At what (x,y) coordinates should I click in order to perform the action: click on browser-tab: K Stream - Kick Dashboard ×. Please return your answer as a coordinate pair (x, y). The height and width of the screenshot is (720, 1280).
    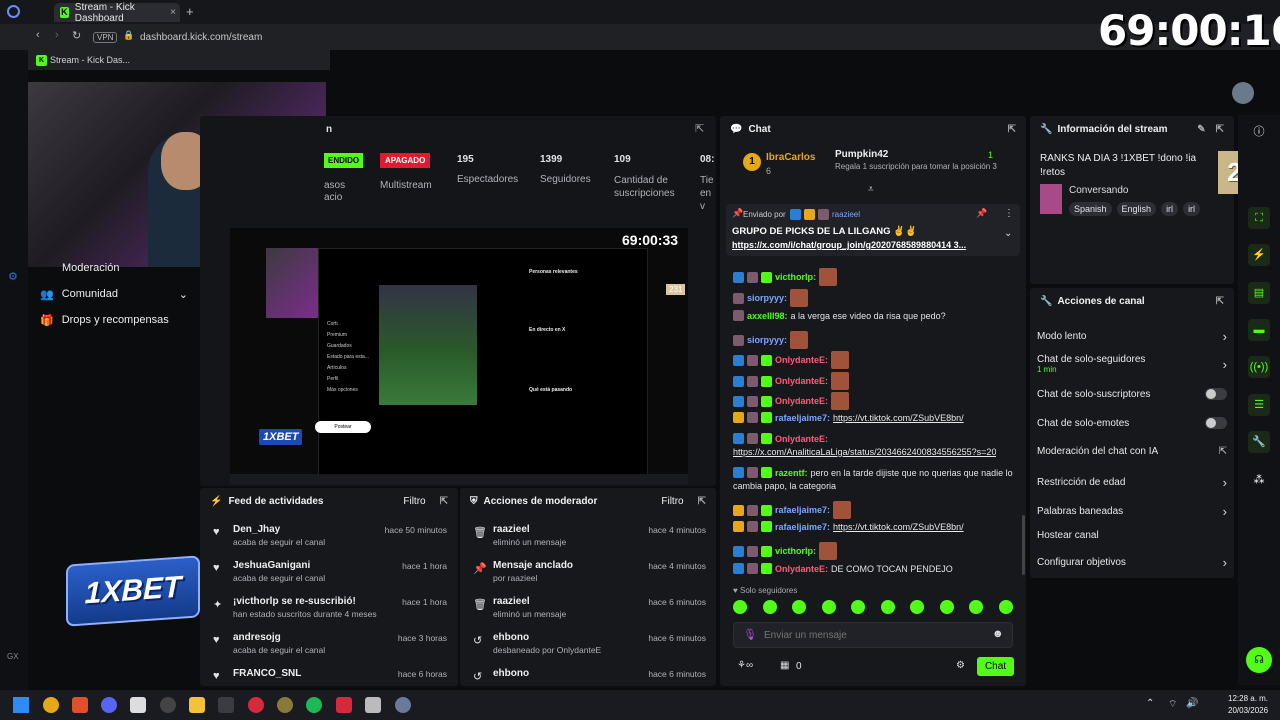
    Looking at the image, I should click on (117, 13).